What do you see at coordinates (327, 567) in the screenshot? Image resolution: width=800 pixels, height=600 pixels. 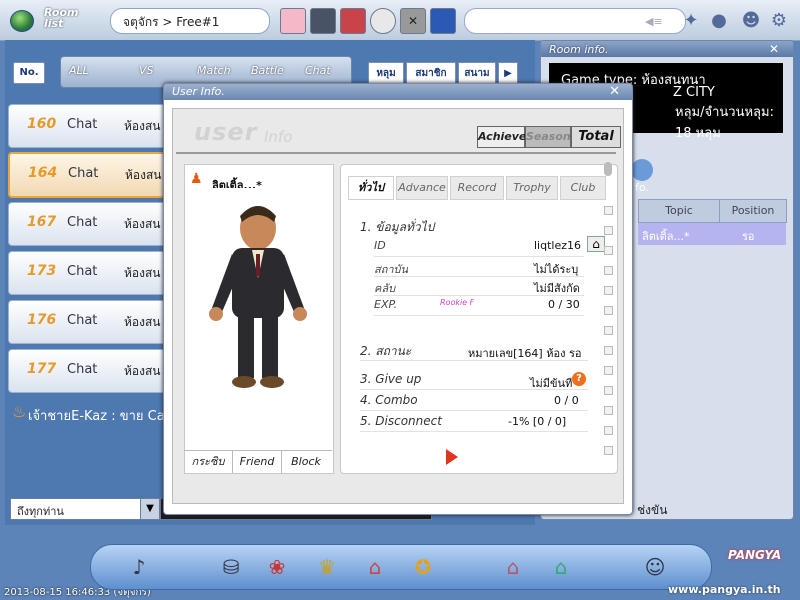 I see `trophy-icon: ♛` at bounding box center [327, 567].